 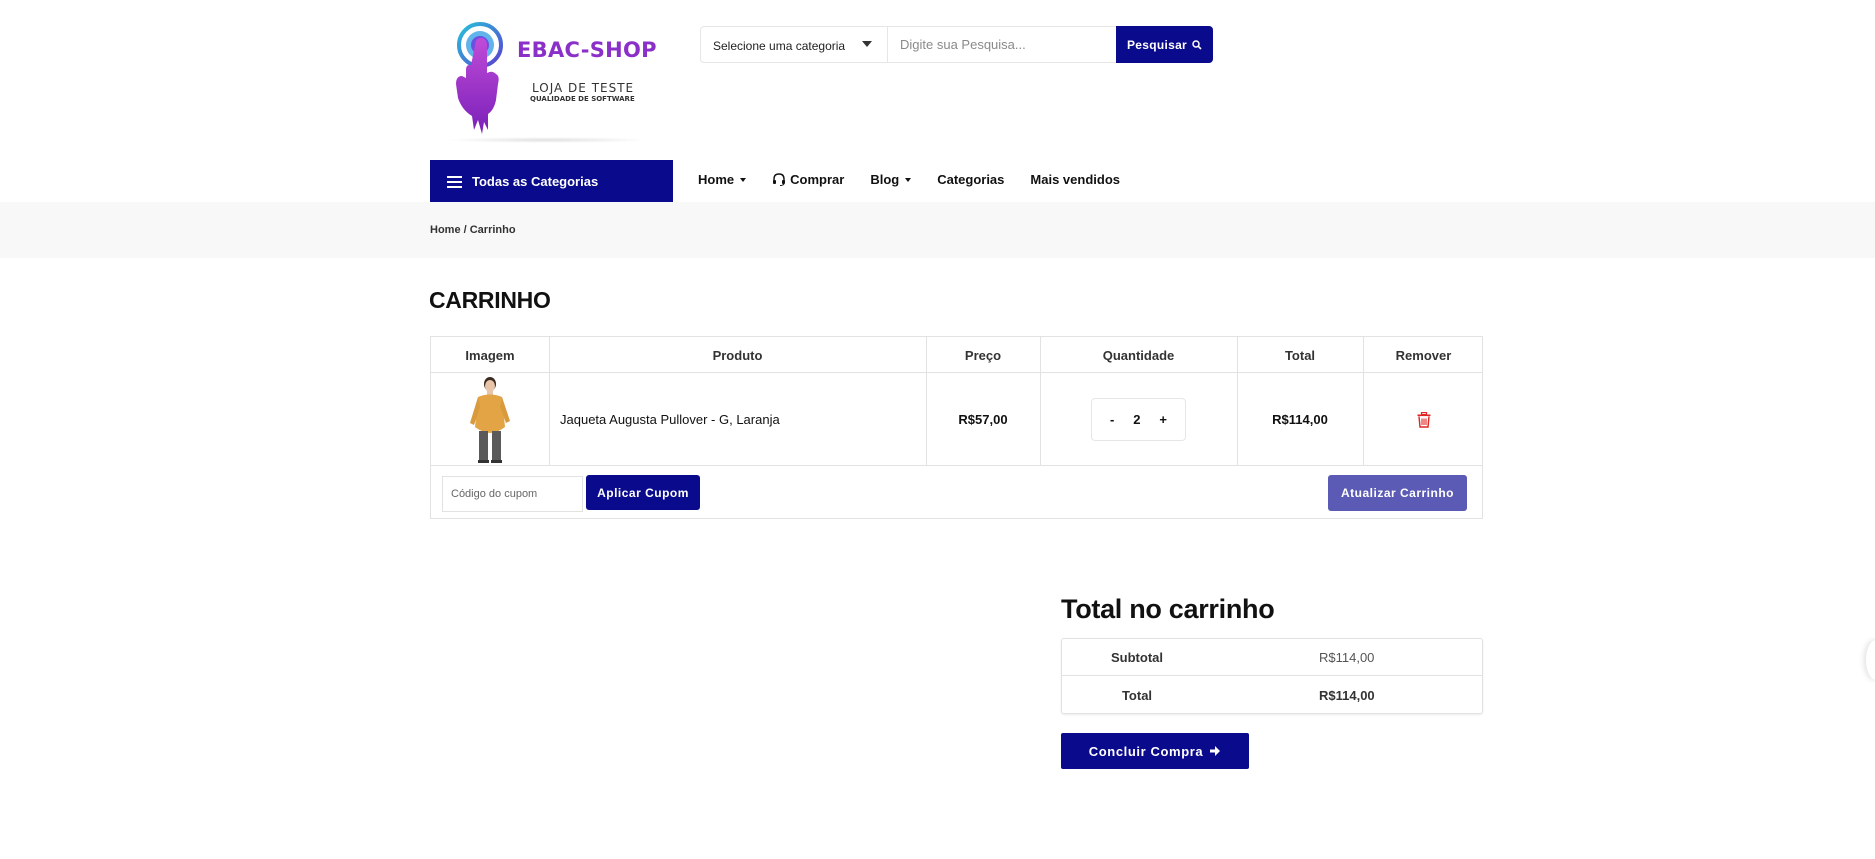 I want to click on nav-item-blog-label: Blog, so click(x=885, y=179).